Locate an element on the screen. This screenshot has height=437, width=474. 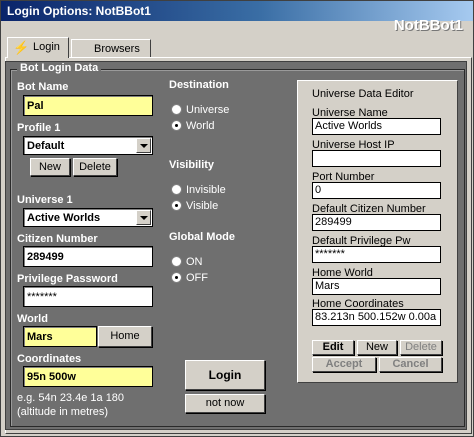
profile-value: Default is located at coordinates (46, 146).